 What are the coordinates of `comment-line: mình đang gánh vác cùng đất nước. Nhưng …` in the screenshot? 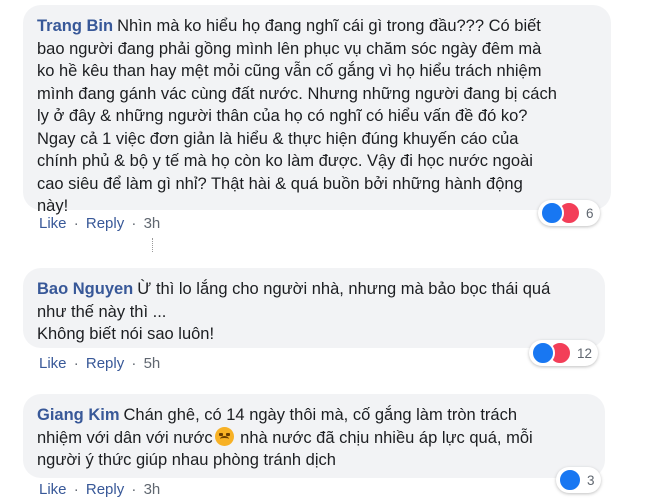 It's located at (297, 93).